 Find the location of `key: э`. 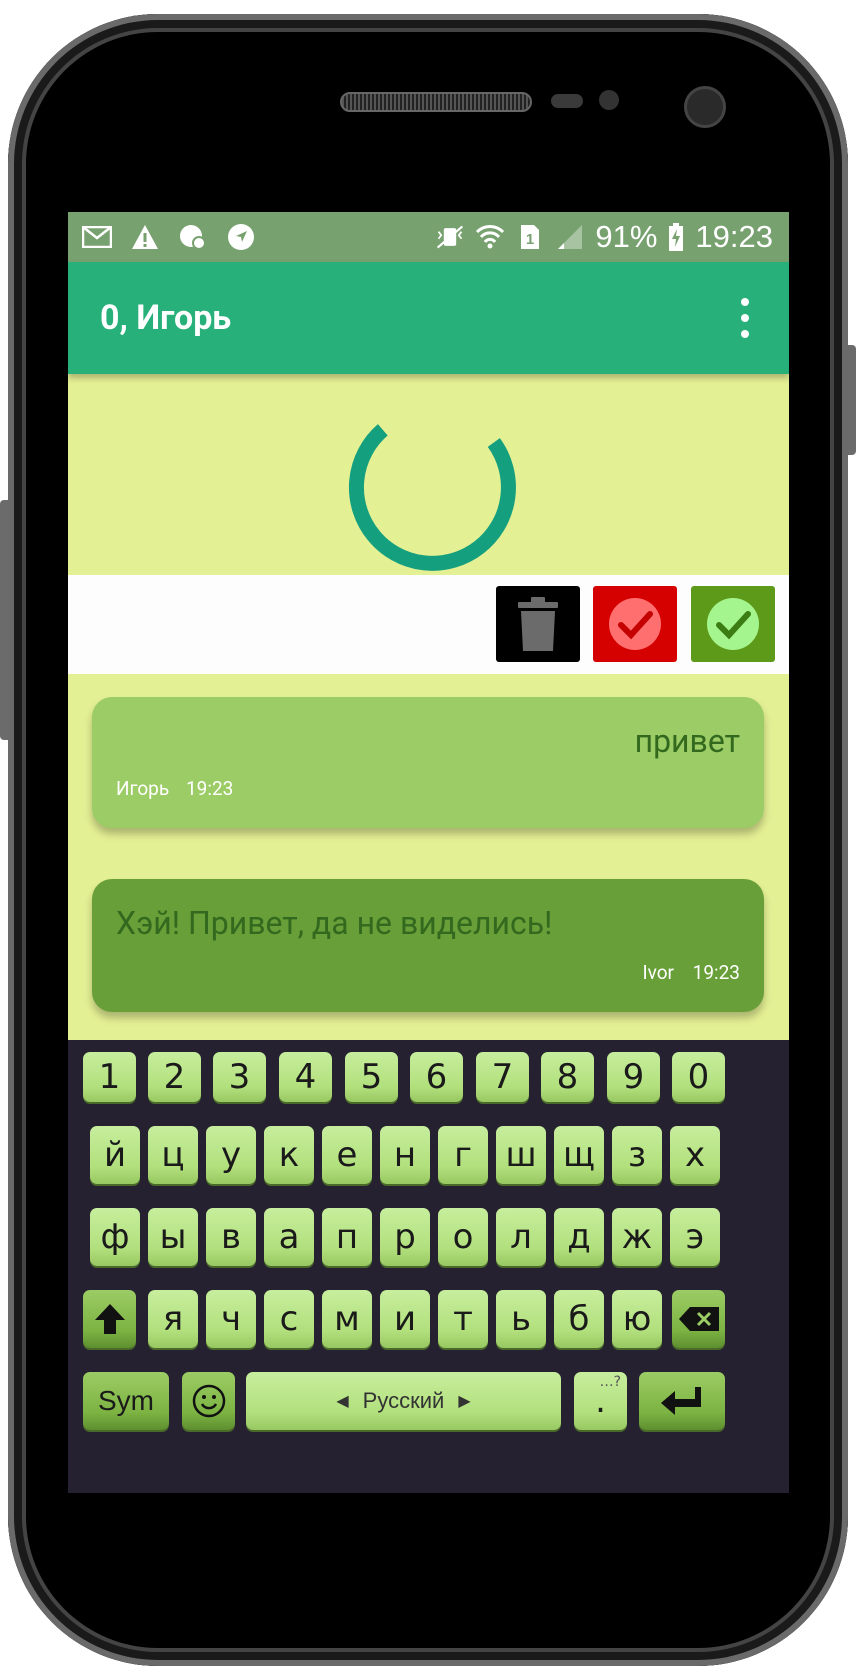

key: э is located at coordinates (695, 1237).